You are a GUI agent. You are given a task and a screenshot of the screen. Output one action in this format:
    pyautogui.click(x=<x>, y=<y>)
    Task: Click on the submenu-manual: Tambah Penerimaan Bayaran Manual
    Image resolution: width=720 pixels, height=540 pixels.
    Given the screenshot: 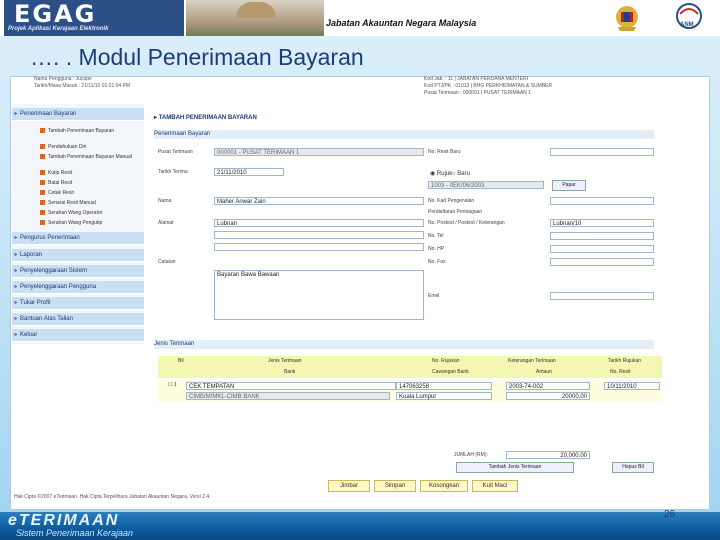 What is the action you would take?
    pyautogui.click(x=86, y=157)
    